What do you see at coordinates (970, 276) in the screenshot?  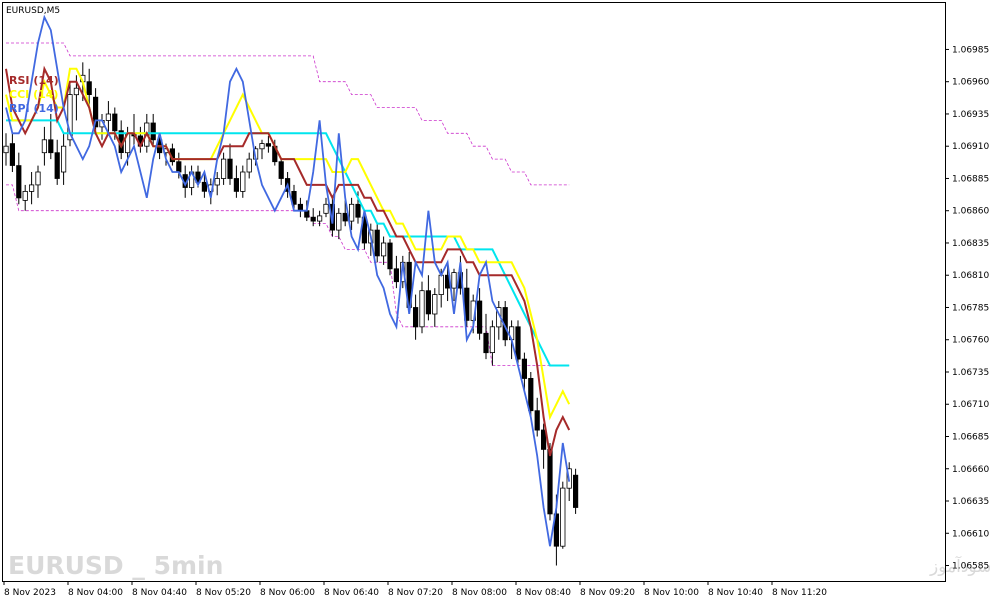 I see `y-tick-label: 1.06810` at bounding box center [970, 276].